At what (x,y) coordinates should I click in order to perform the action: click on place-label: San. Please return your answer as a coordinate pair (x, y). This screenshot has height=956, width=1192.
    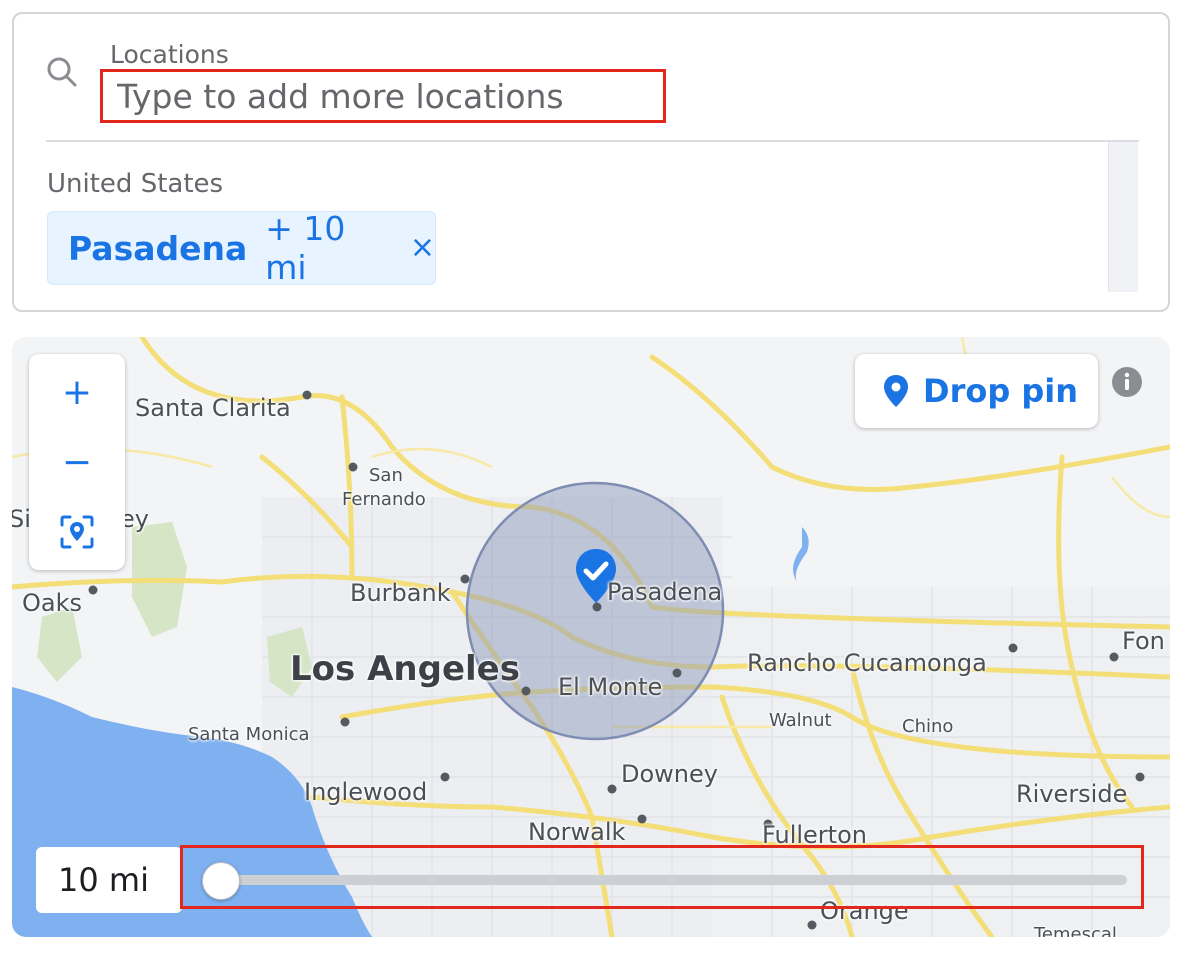
    Looking at the image, I should click on (386, 475).